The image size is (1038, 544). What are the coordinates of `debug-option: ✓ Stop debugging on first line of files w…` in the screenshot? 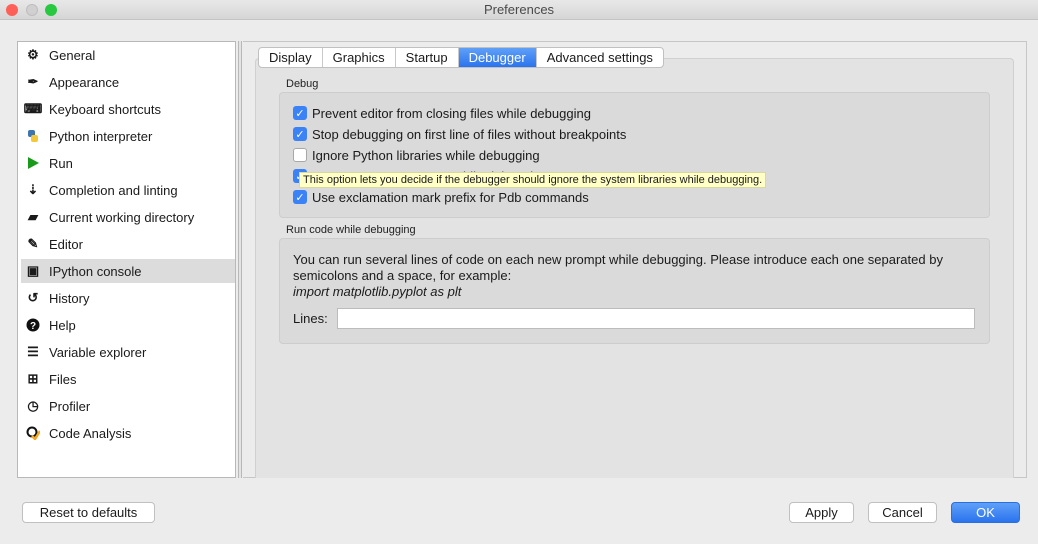 It's located at (459, 134).